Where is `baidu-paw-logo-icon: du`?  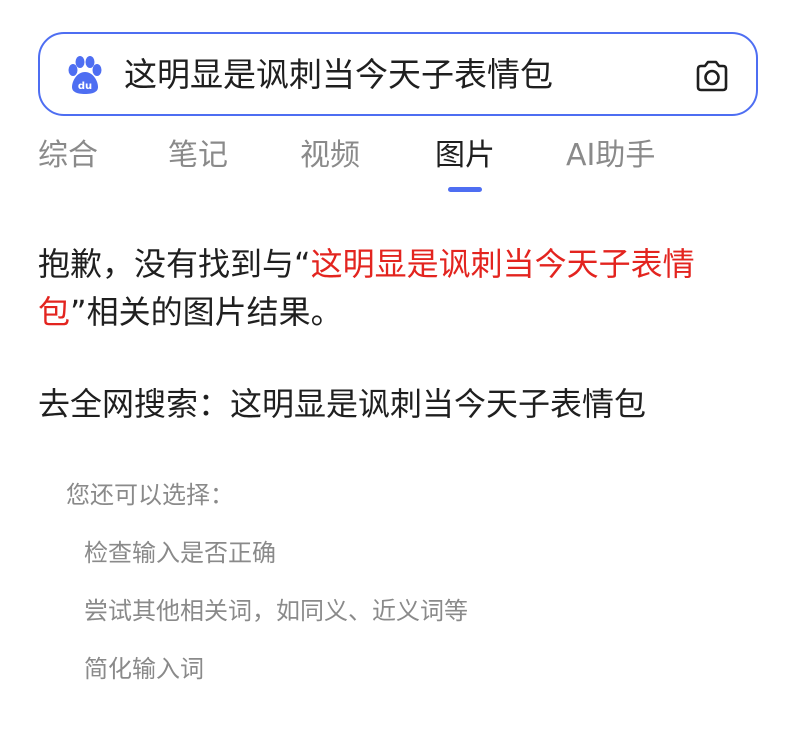
baidu-paw-logo-icon: du is located at coordinates (85, 75).